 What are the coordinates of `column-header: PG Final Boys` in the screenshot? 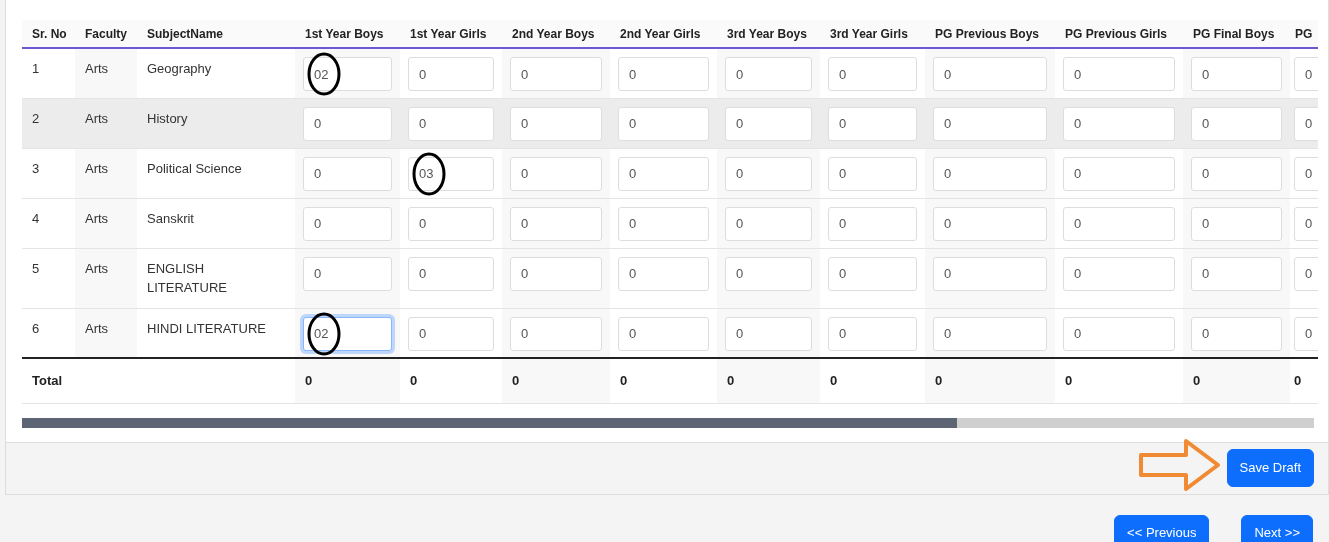 It's located at (1236, 34).